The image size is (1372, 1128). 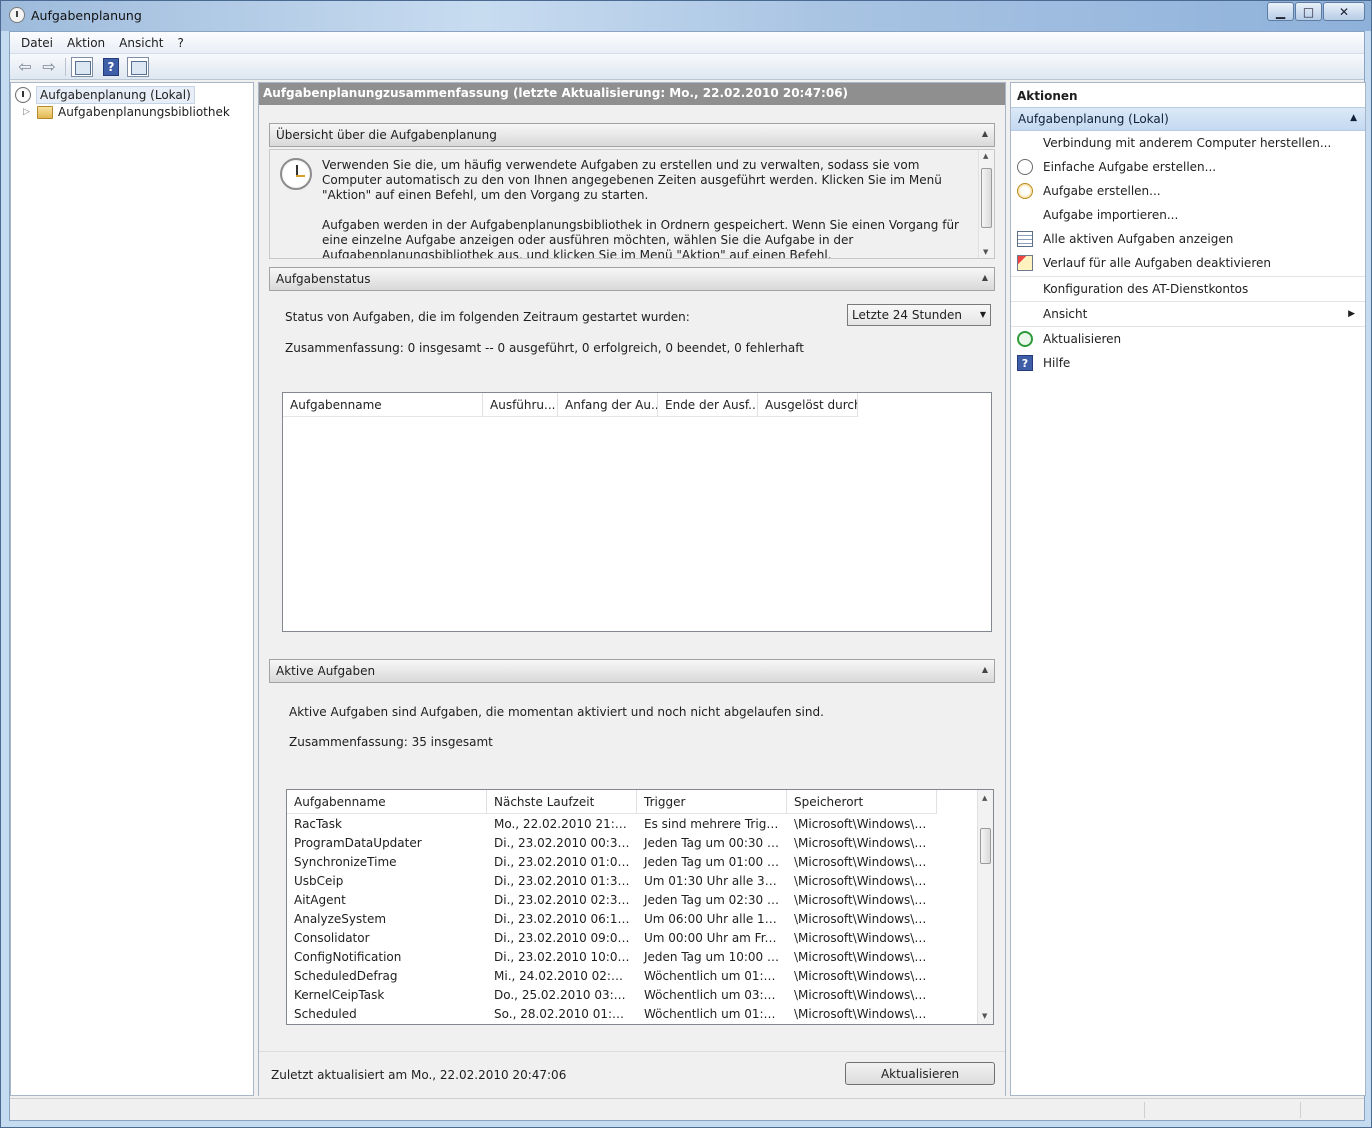 I want to click on action-label: Alle aktiven Aufgaben anzeigen, so click(x=1138, y=239).